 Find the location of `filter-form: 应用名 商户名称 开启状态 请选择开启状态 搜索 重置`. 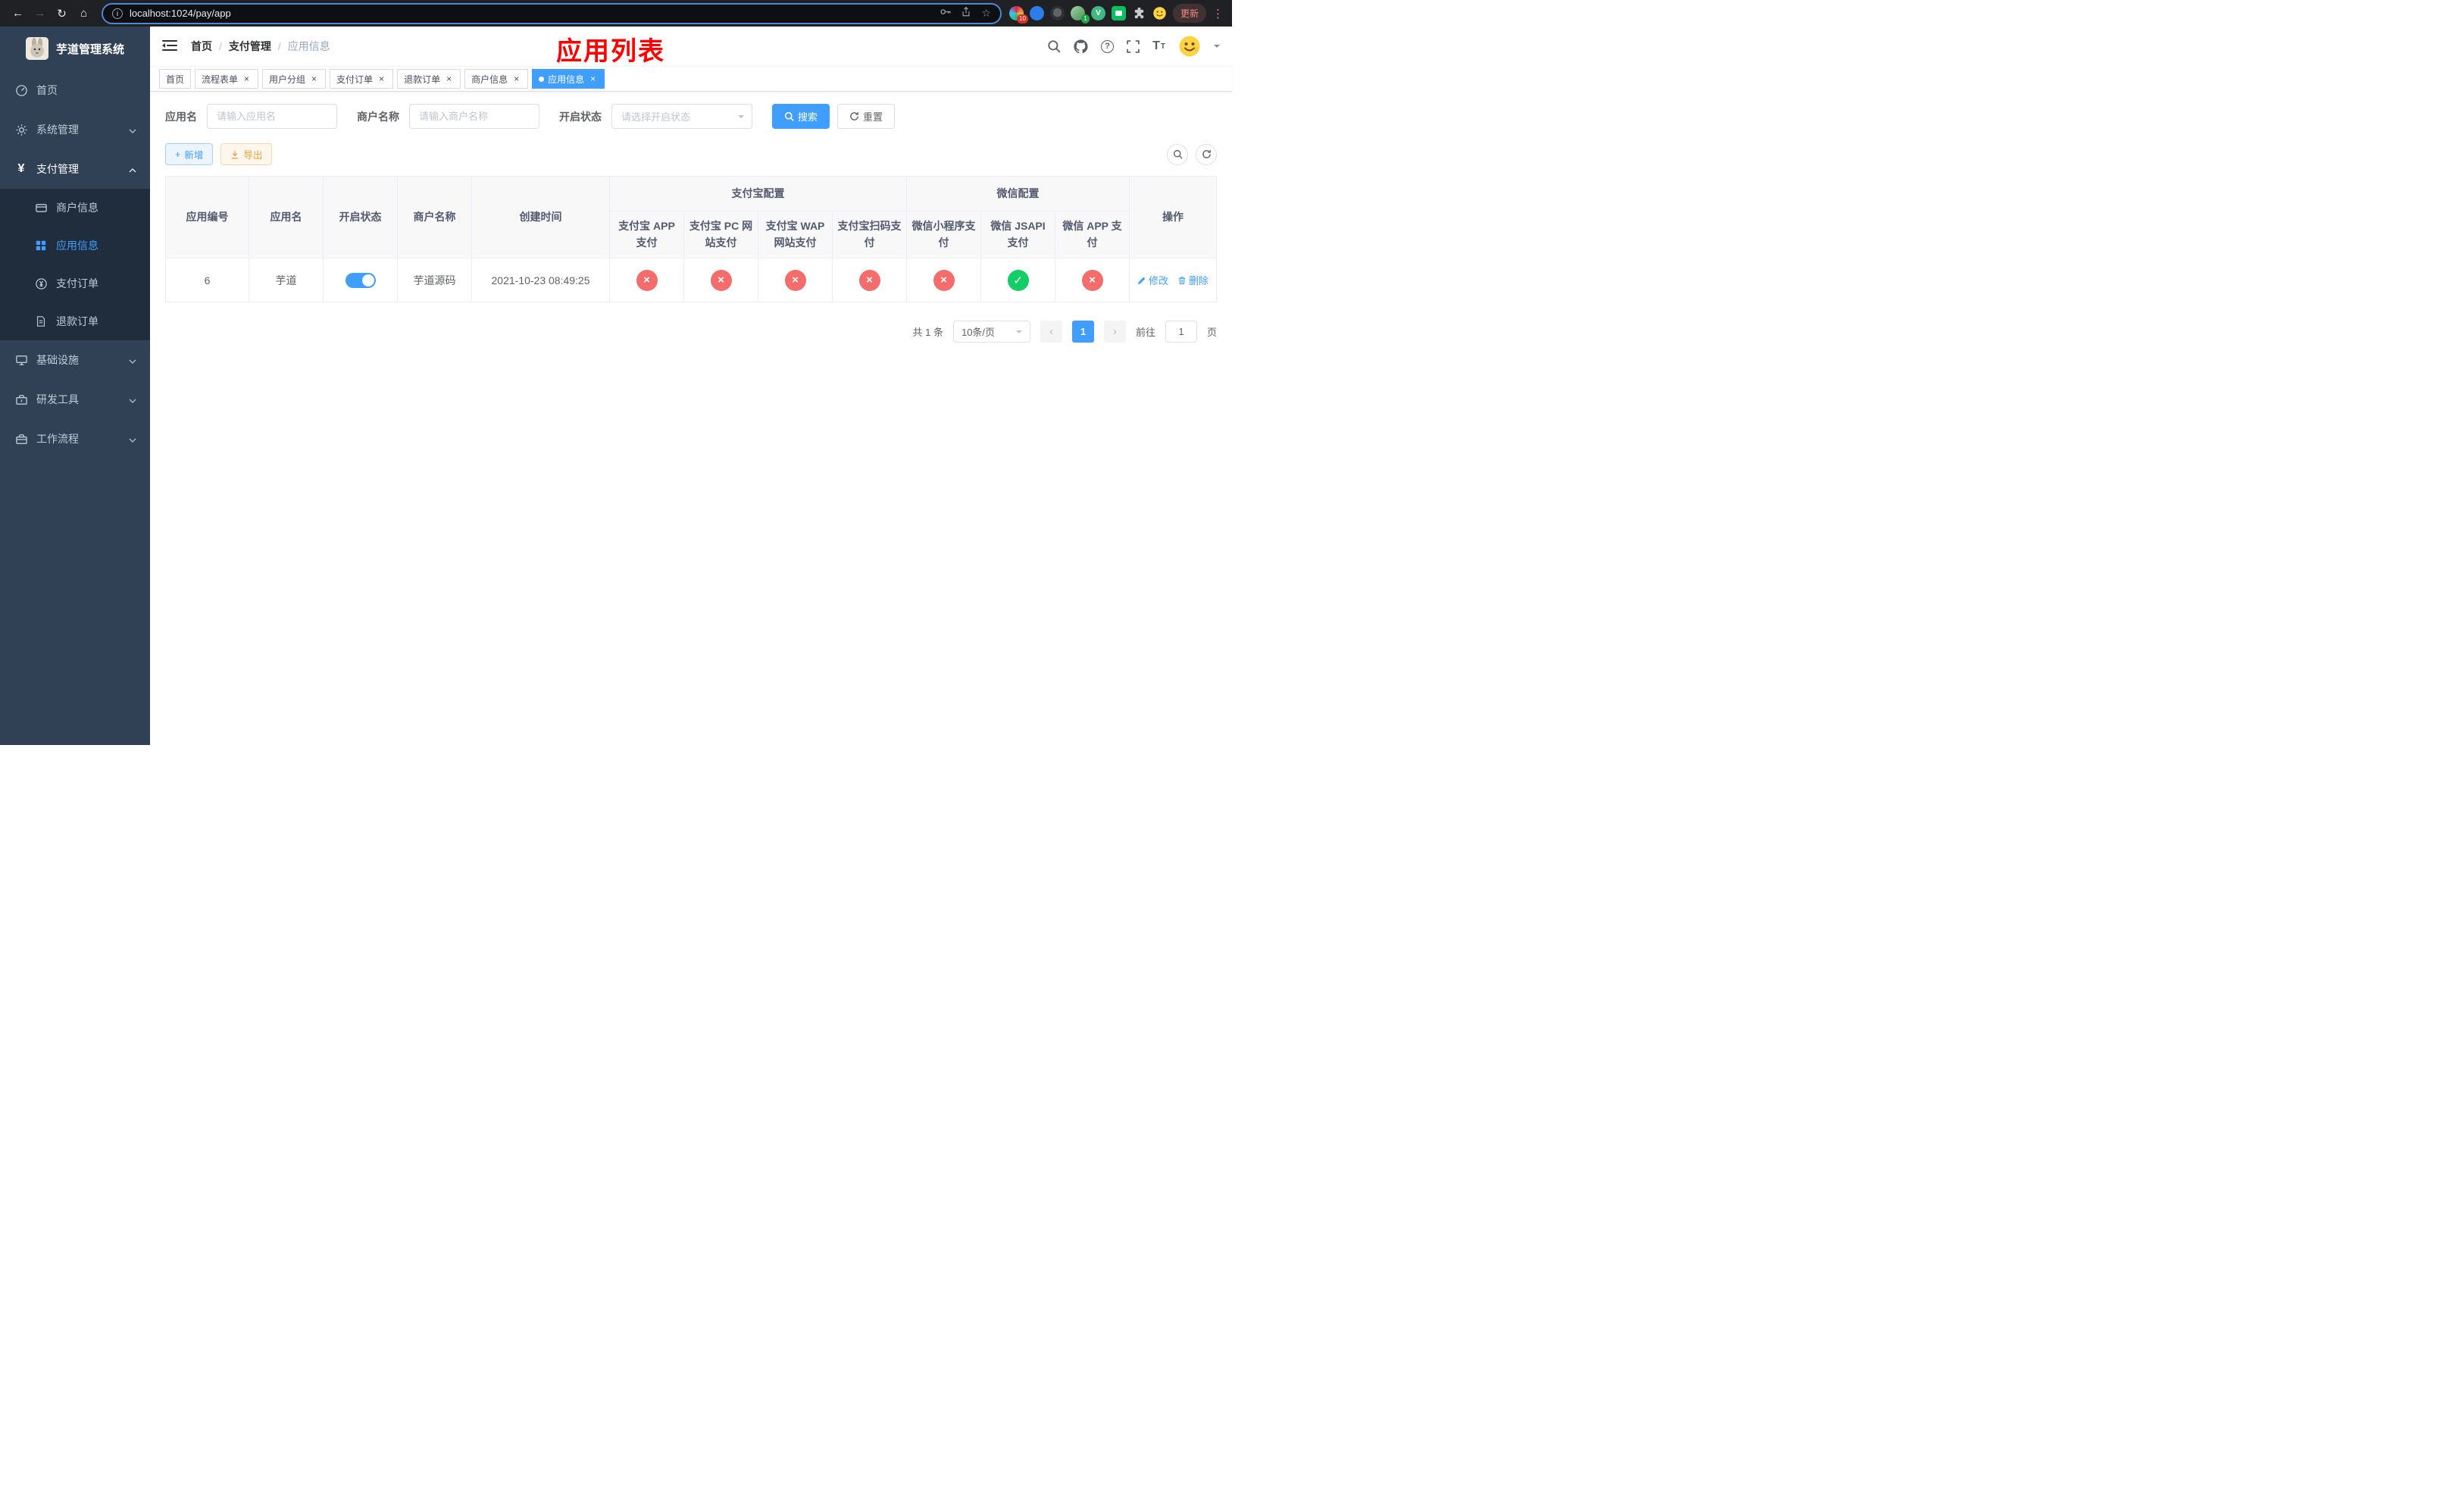

filter-form: 应用名 商户名称 开启状态 请选择开启状态 搜索 重置 is located at coordinates (691, 116).